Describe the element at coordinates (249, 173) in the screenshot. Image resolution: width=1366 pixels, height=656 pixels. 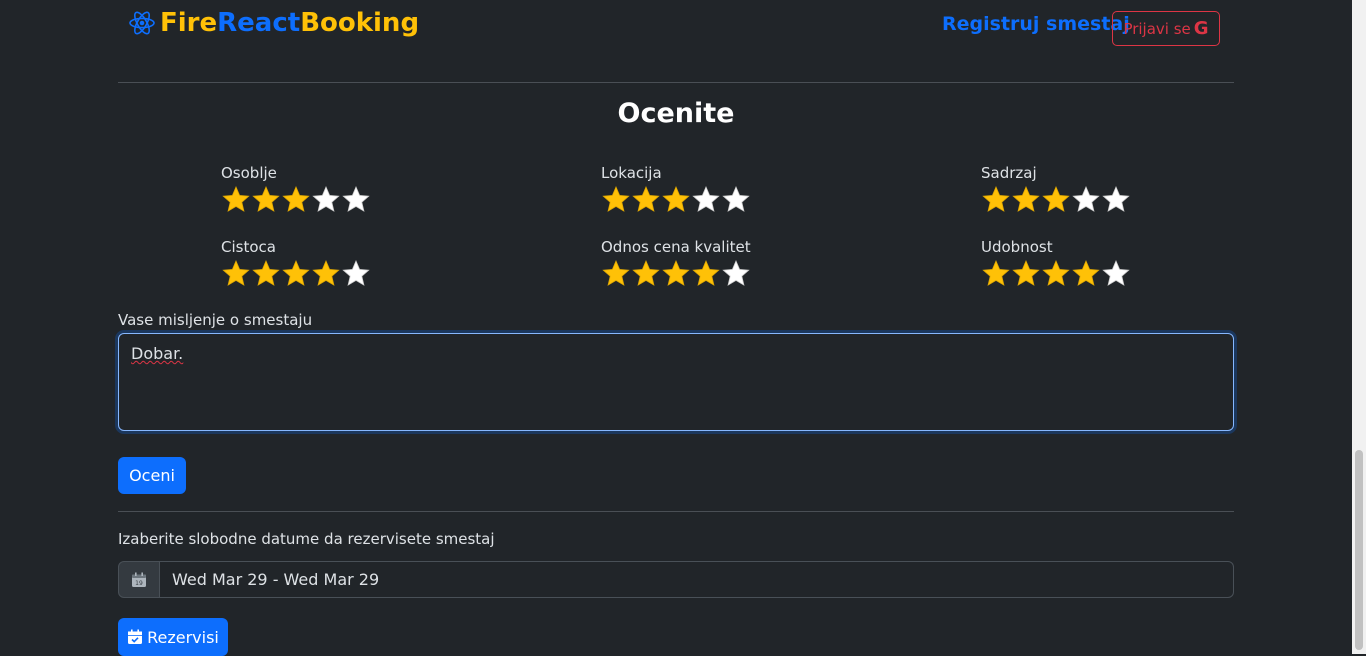
I see `rating-label: Osoblje` at that location.